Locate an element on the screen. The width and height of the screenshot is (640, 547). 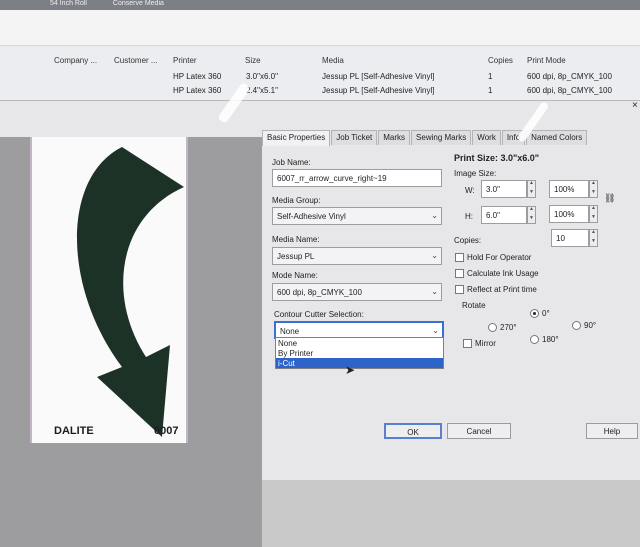
calculate-ink-label: Calculate Ink Usage is located at coordinates (503, 273).